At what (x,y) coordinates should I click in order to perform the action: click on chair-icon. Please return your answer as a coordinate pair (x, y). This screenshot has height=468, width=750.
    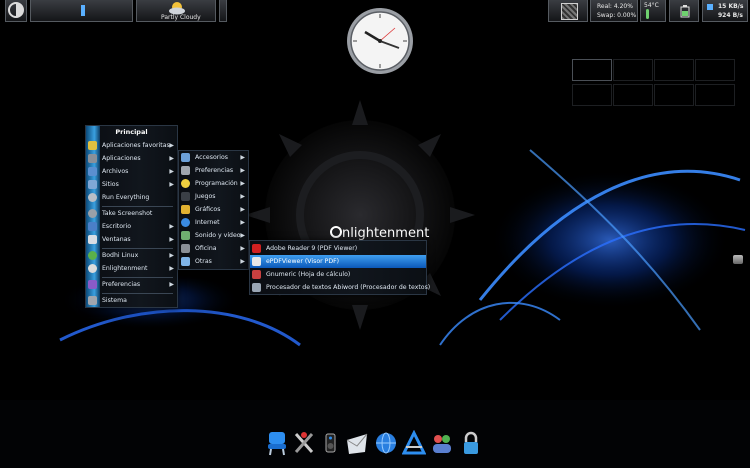
    Looking at the image, I should click on (277, 443).